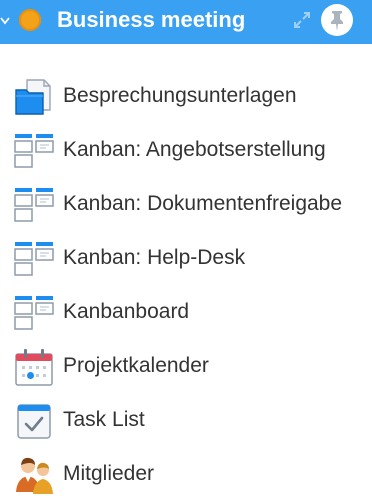  Describe the element at coordinates (154, 257) in the screenshot. I see `list-item-label: Kanban: Help-Desk` at that location.